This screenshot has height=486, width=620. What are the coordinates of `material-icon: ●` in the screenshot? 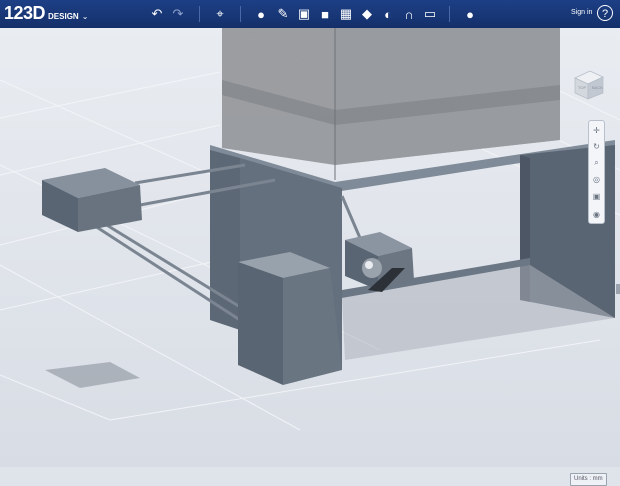 It's located at (470, 14).